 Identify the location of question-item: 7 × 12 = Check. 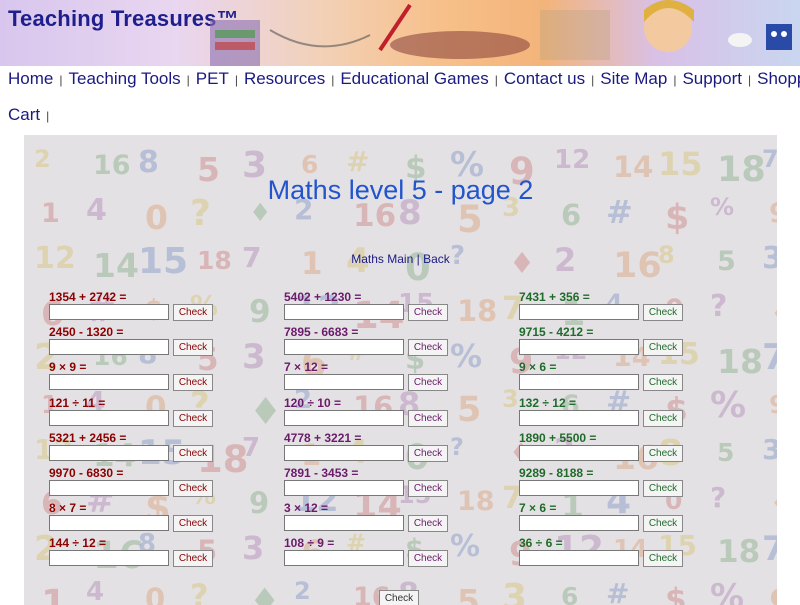
(384, 377).